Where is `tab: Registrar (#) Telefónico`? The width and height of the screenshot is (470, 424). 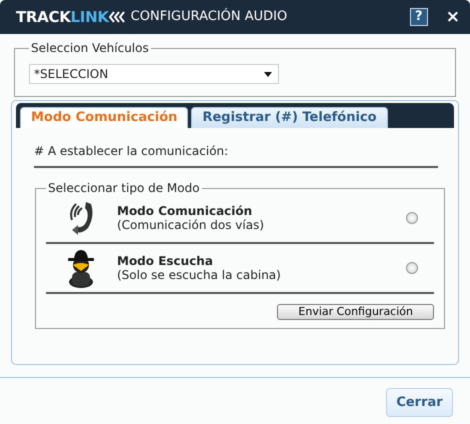
tab: Registrar (#) Telefónico is located at coordinates (289, 117).